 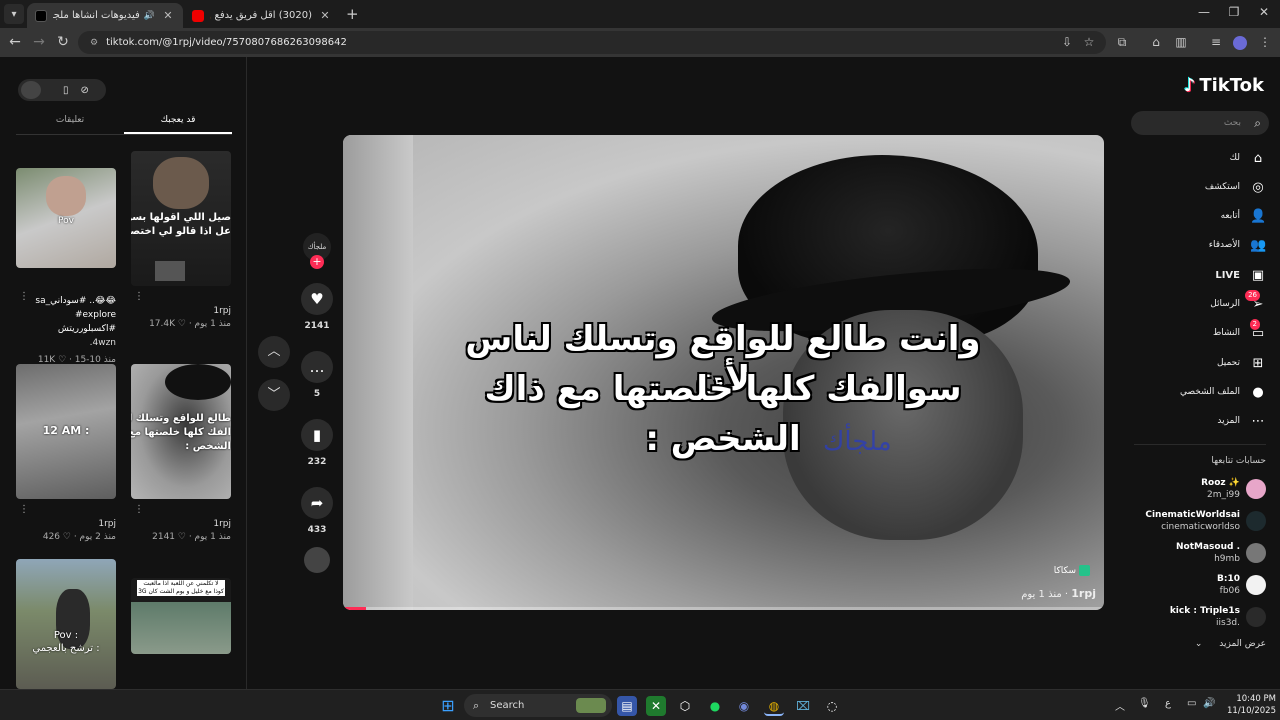 I want to click on microphone-icon: 🎙, so click(x=1144, y=703).